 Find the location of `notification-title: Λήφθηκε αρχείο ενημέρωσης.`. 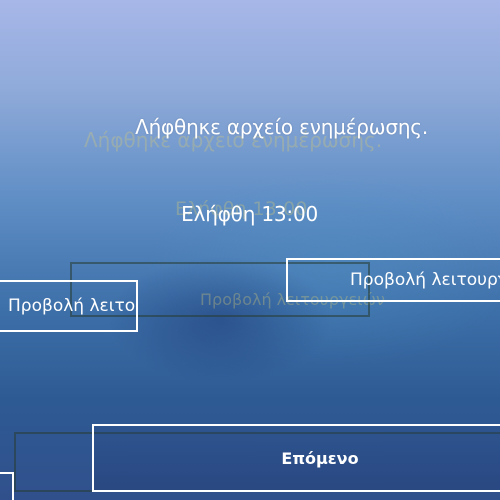

notification-title: Λήφθηκε αρχείο ενημέρωσης. is located at coordinates (281, 127).